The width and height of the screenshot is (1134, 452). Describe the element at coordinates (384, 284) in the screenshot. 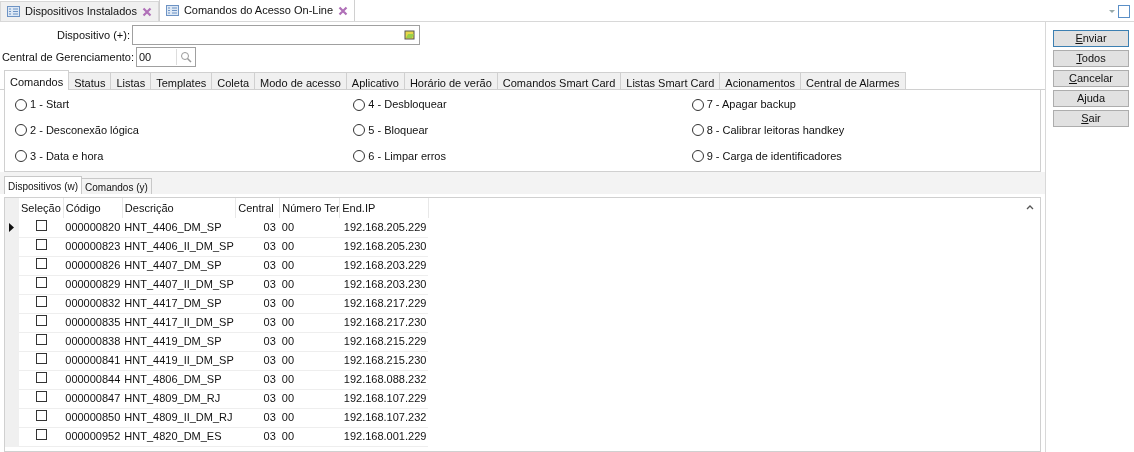

I see `table-cell: 192.168.203.230` at that location.